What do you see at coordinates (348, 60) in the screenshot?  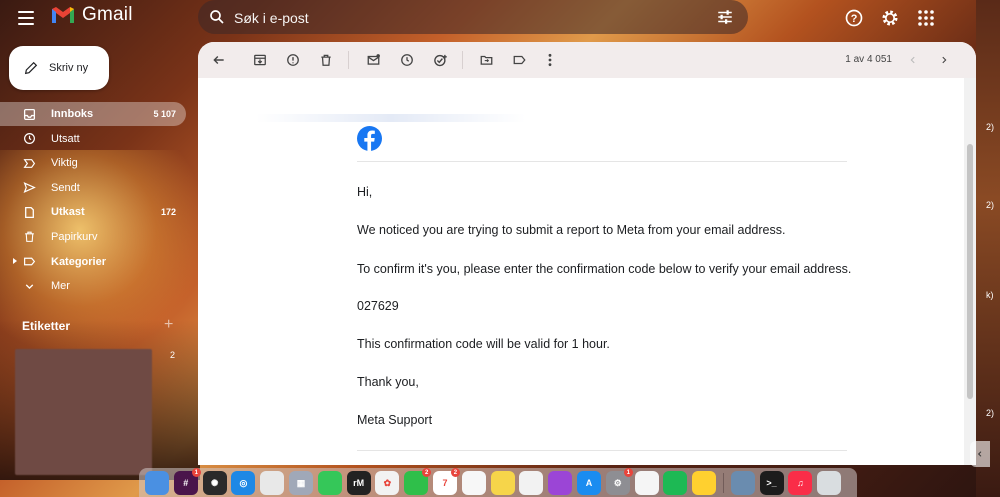 I see `toolbar-divider` at bounding box center [348, 60].